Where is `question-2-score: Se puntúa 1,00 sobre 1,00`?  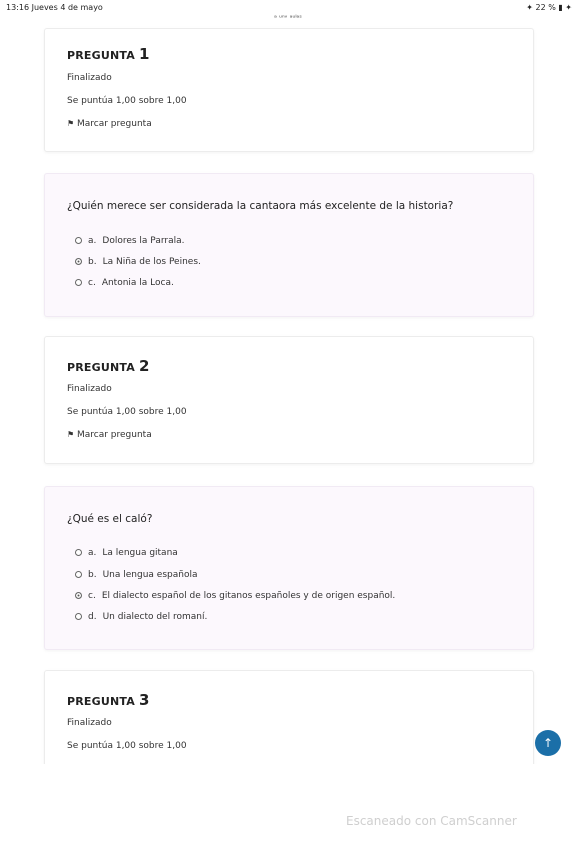
question-2-score: Se puntúa 1,00 sobre 1,00 is located at coordinates (127, 412).